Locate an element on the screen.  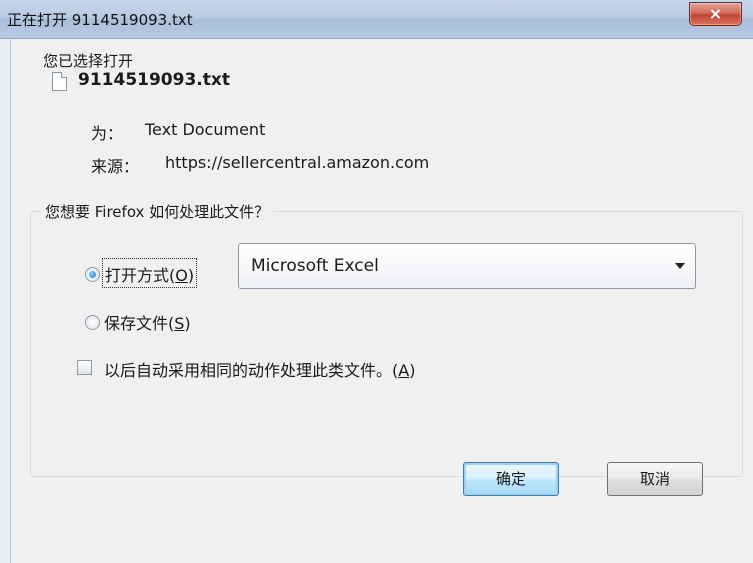
title-bar: 正在打开 9114519093.txt × is located at coordinates (376, 19).